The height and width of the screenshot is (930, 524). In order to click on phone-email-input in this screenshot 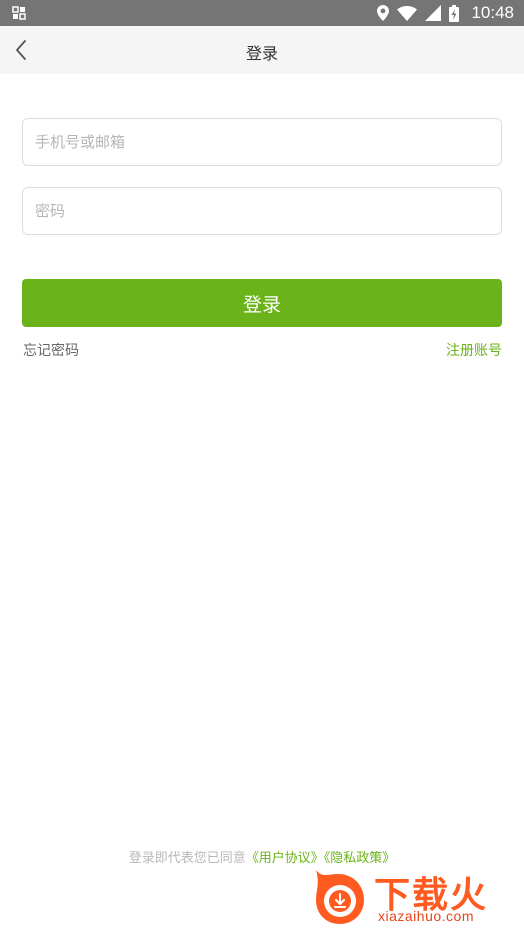, I will do `click(262, 142)`.